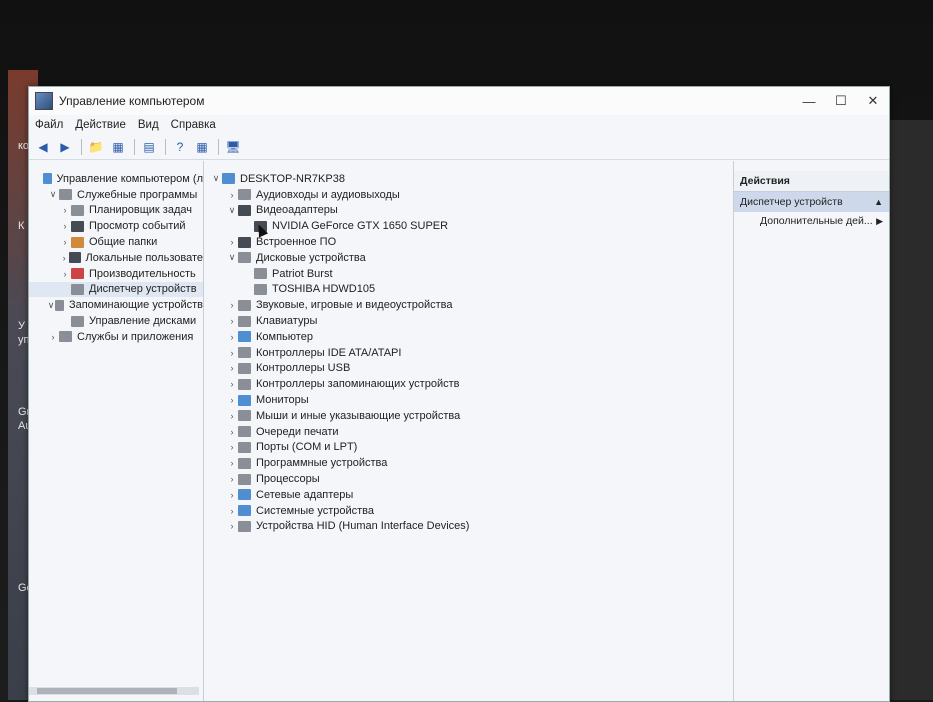 Image resolution: width=933 pixels, height=702 pixels. Describe the element at coordinates (116, 226) in the screenshot. I see `tree-item: › Просмотр событий` at that location.